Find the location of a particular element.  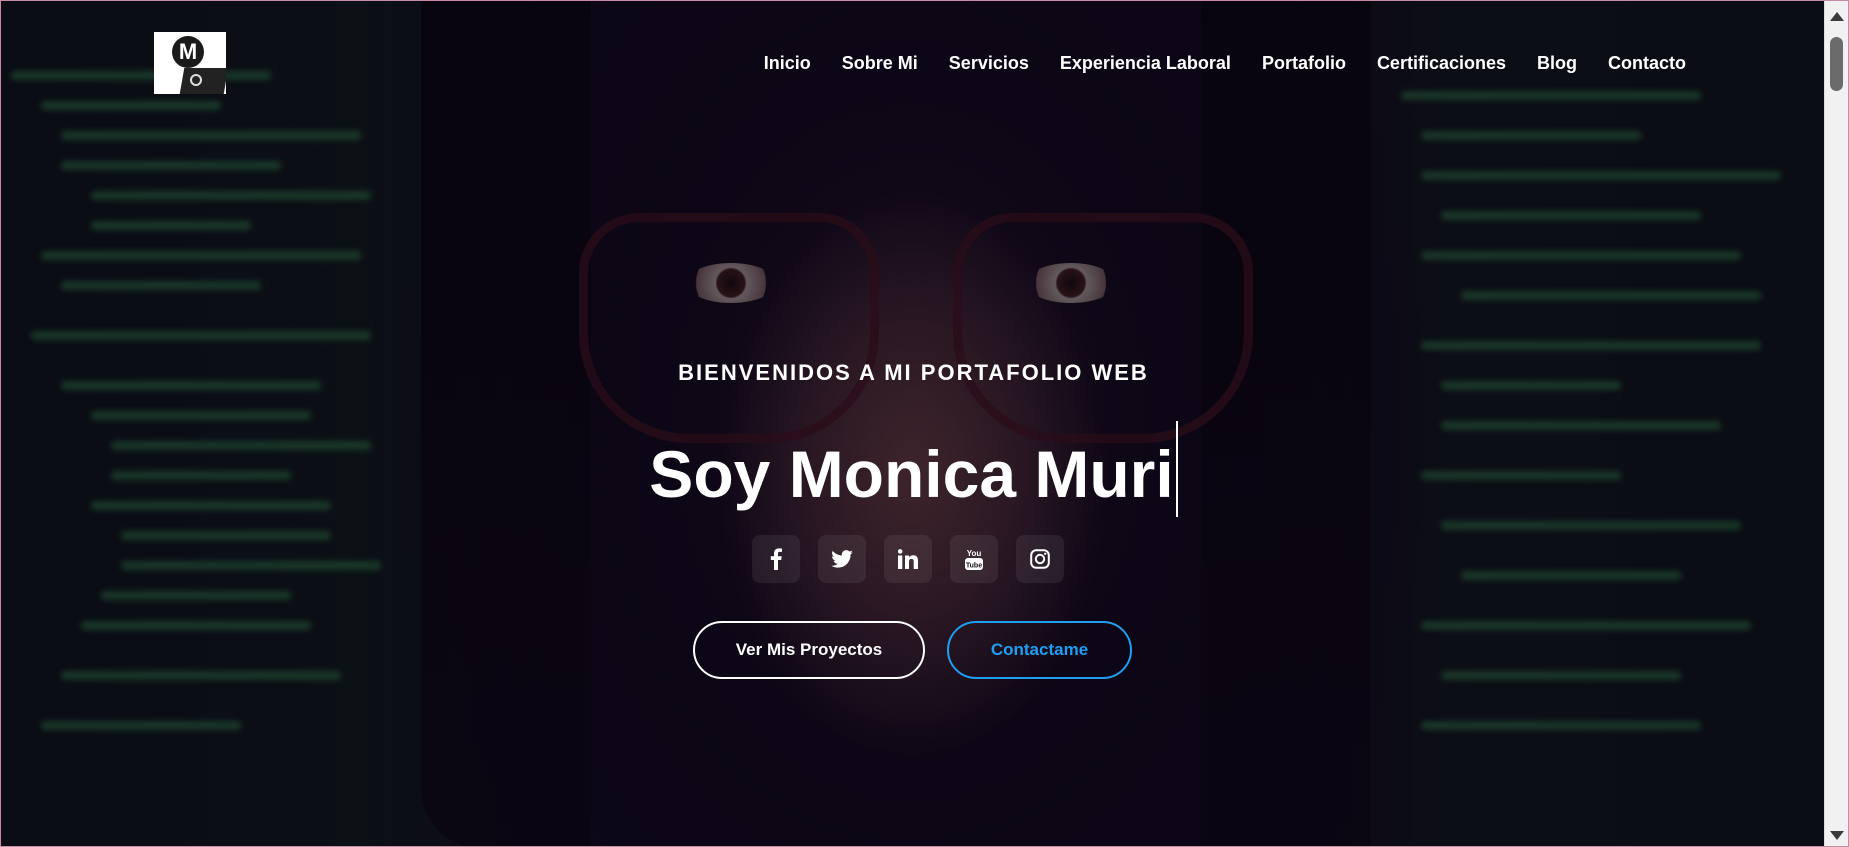

nav-portafolio: Portafolio is located at coordinates (1304, 63).